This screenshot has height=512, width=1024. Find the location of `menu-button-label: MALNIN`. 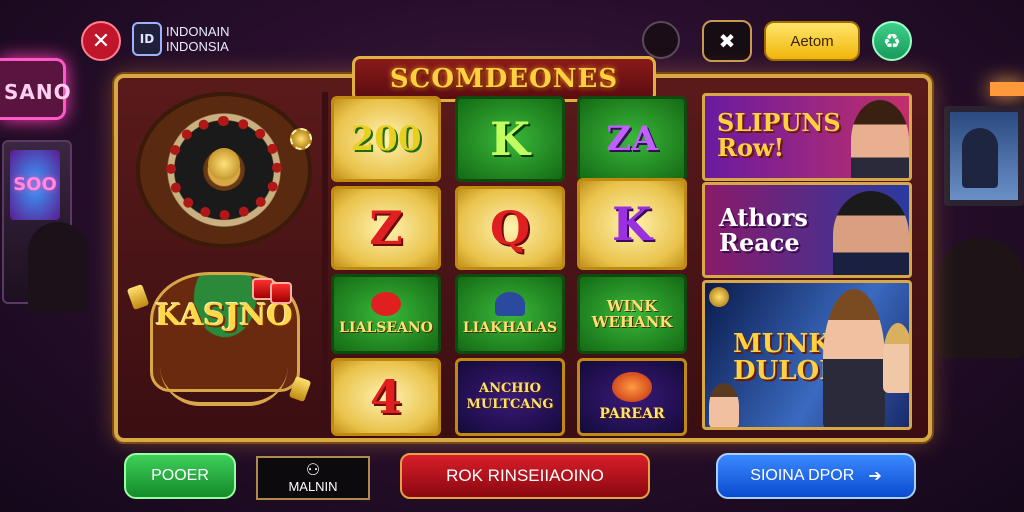

menu-button-label: MALNIN is located at coordinates (313, 486).